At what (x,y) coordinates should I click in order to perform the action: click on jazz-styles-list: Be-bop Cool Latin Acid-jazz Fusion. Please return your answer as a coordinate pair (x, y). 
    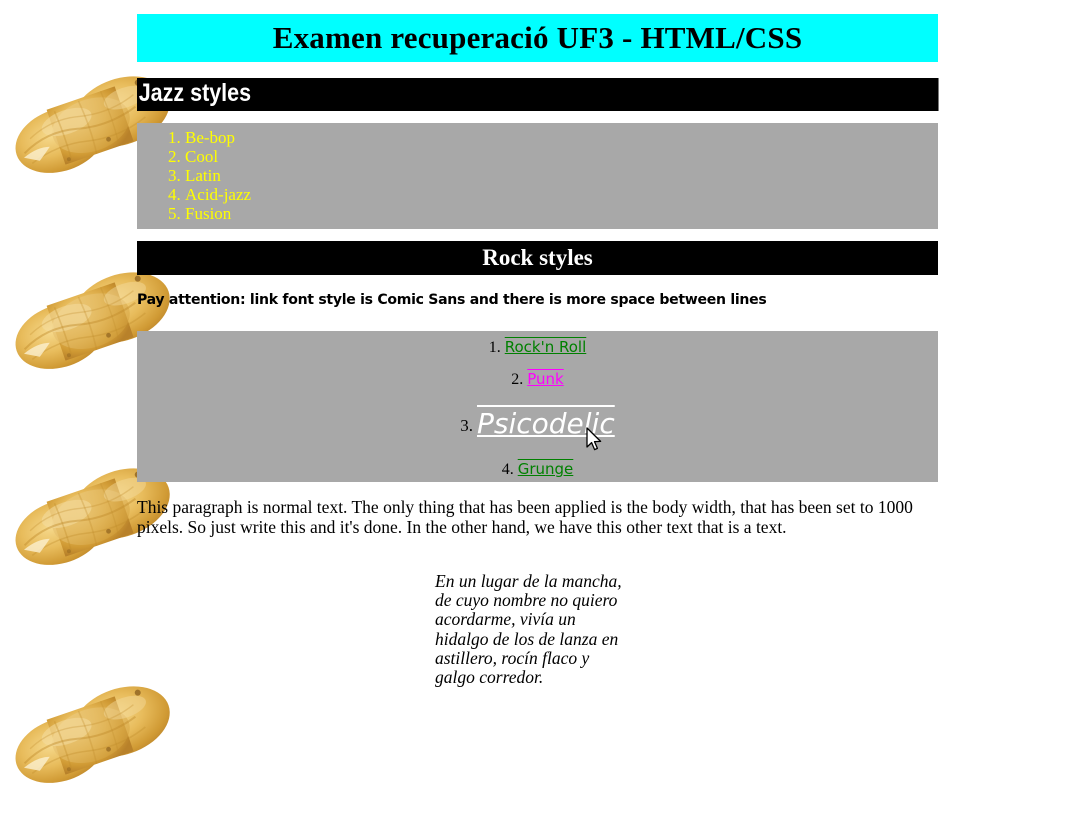
    Looking at the image, I should click on (537, 176).